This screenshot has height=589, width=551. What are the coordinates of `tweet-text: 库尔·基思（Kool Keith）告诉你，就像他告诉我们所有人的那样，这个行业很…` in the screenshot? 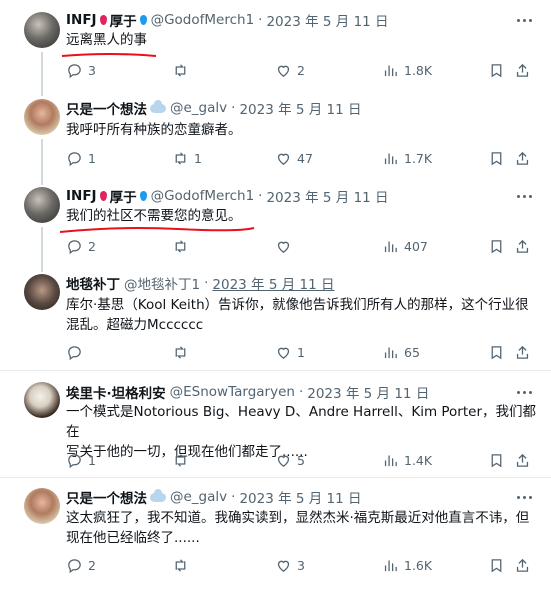 It's located at (301, 315).